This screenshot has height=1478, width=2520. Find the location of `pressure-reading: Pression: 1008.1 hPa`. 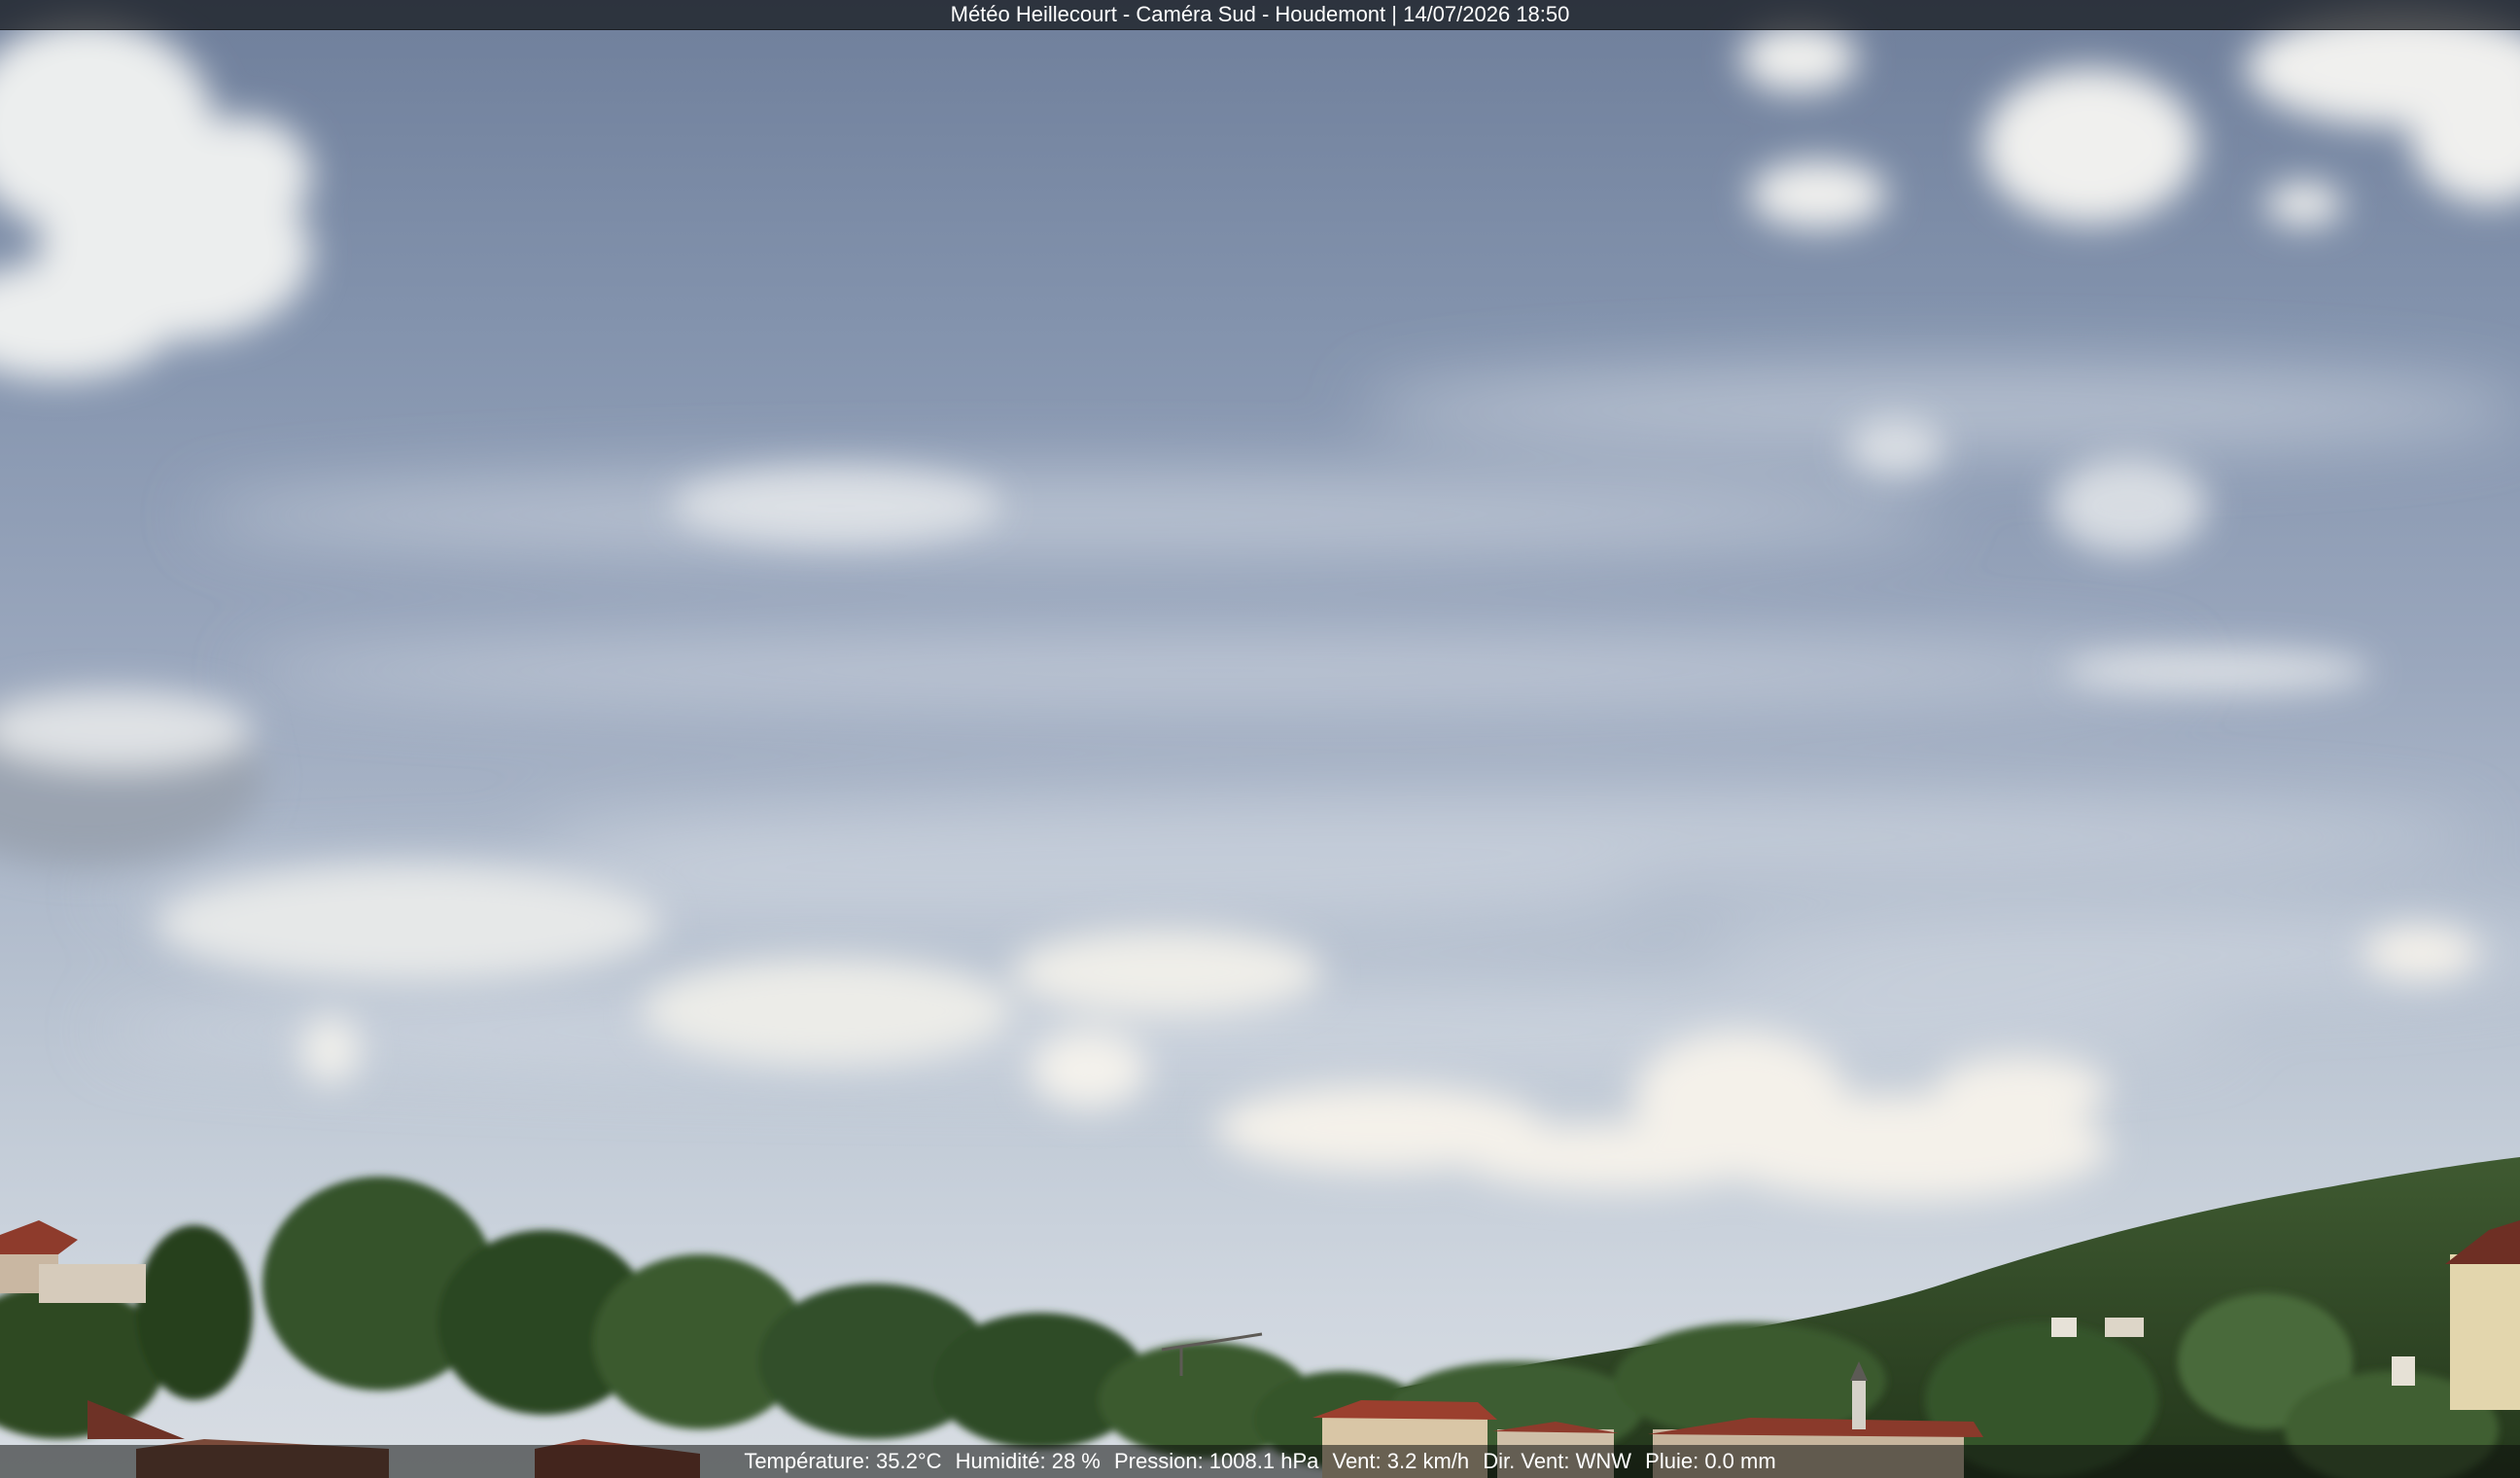

pressure-reading: Pression: 1008.1 hPa is located at coordinates (1216, 1461).